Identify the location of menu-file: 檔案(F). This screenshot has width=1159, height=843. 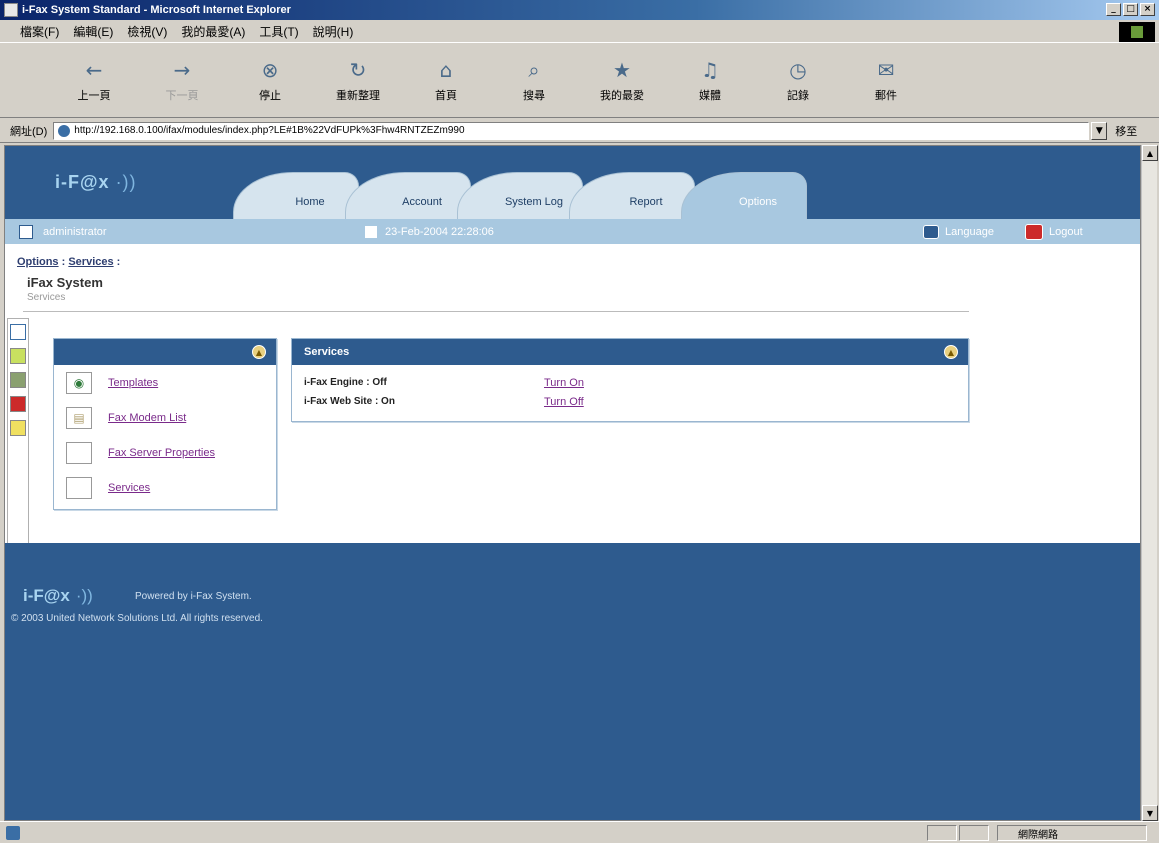
(39, 31).